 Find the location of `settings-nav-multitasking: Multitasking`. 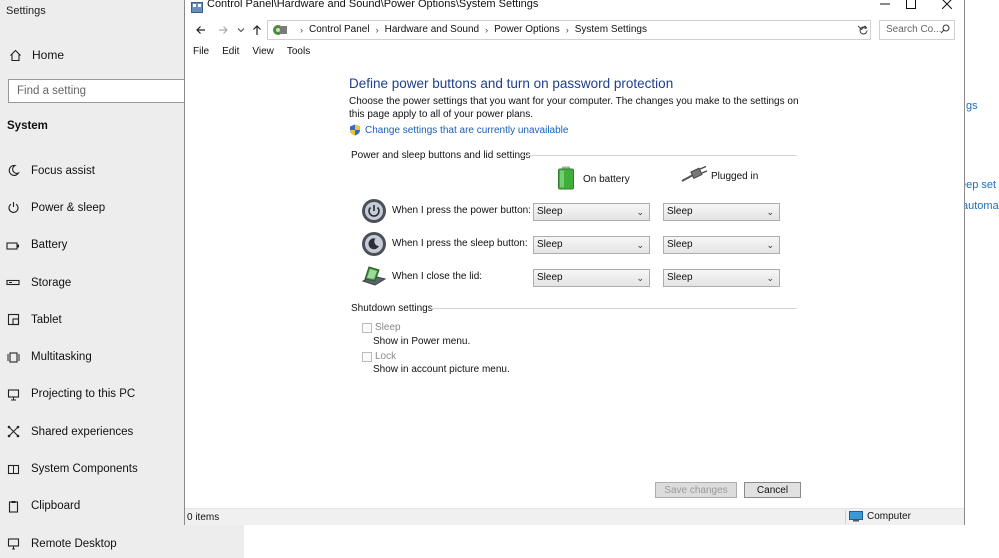

settings-nav-multitasking: Multitasking is located at coordinates (72, 356).